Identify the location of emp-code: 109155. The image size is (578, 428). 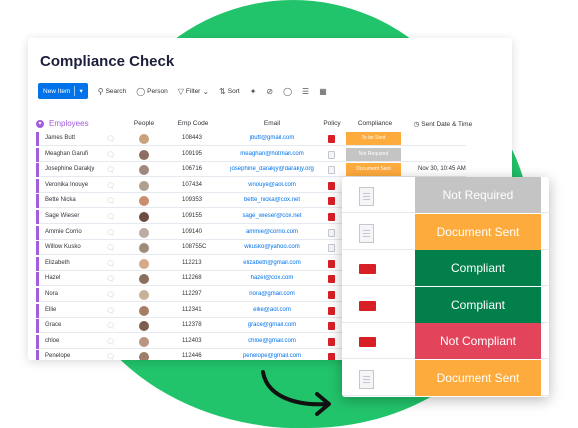
(192, 216).